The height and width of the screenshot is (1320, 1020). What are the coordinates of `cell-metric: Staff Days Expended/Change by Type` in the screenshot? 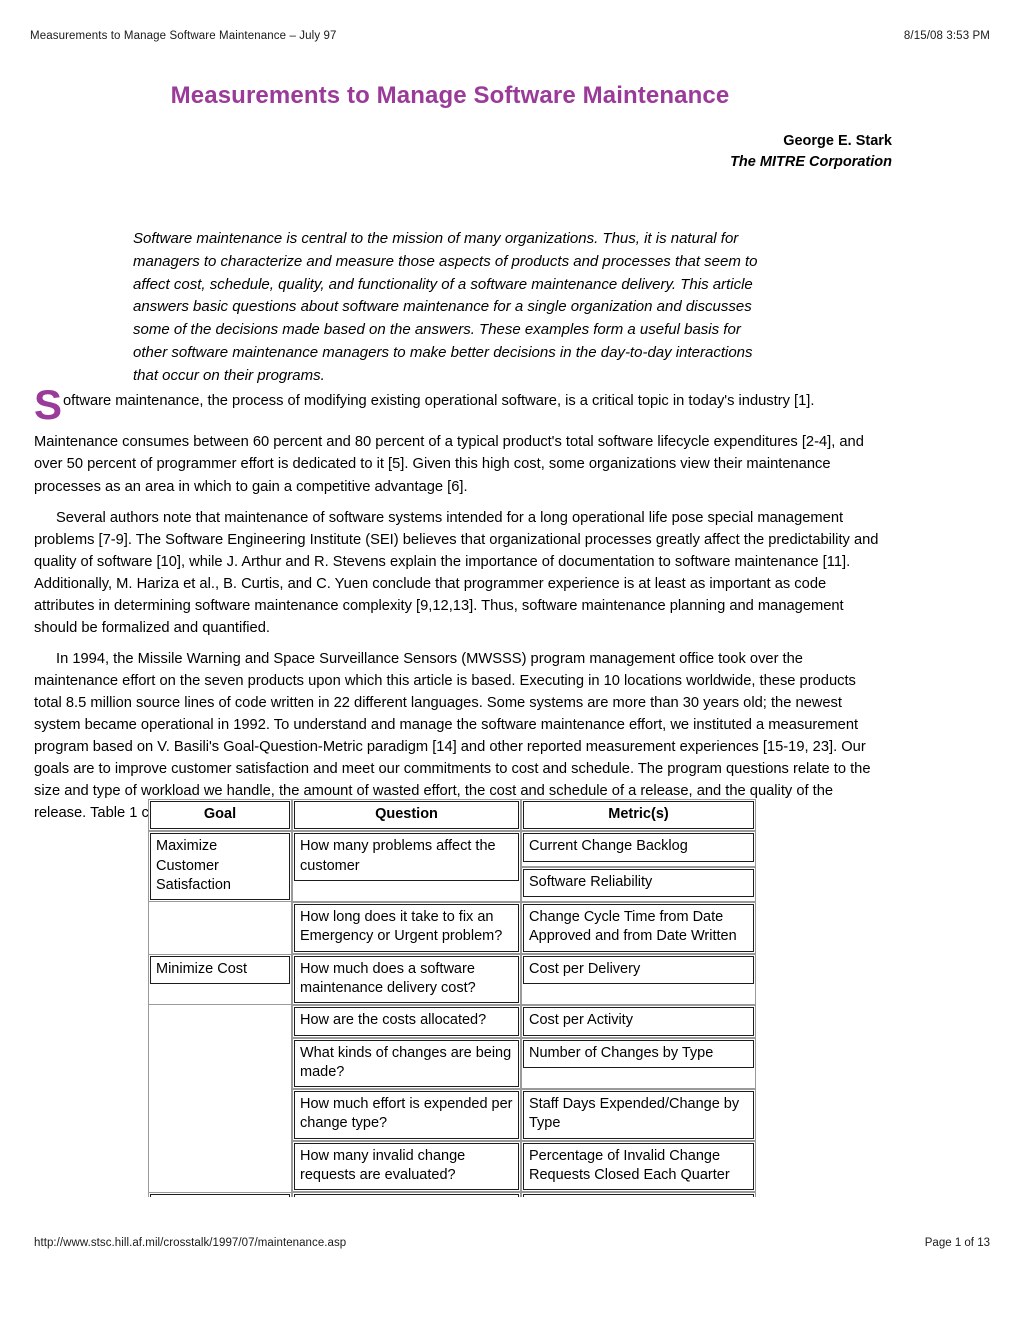 It's located at (638, 1115).